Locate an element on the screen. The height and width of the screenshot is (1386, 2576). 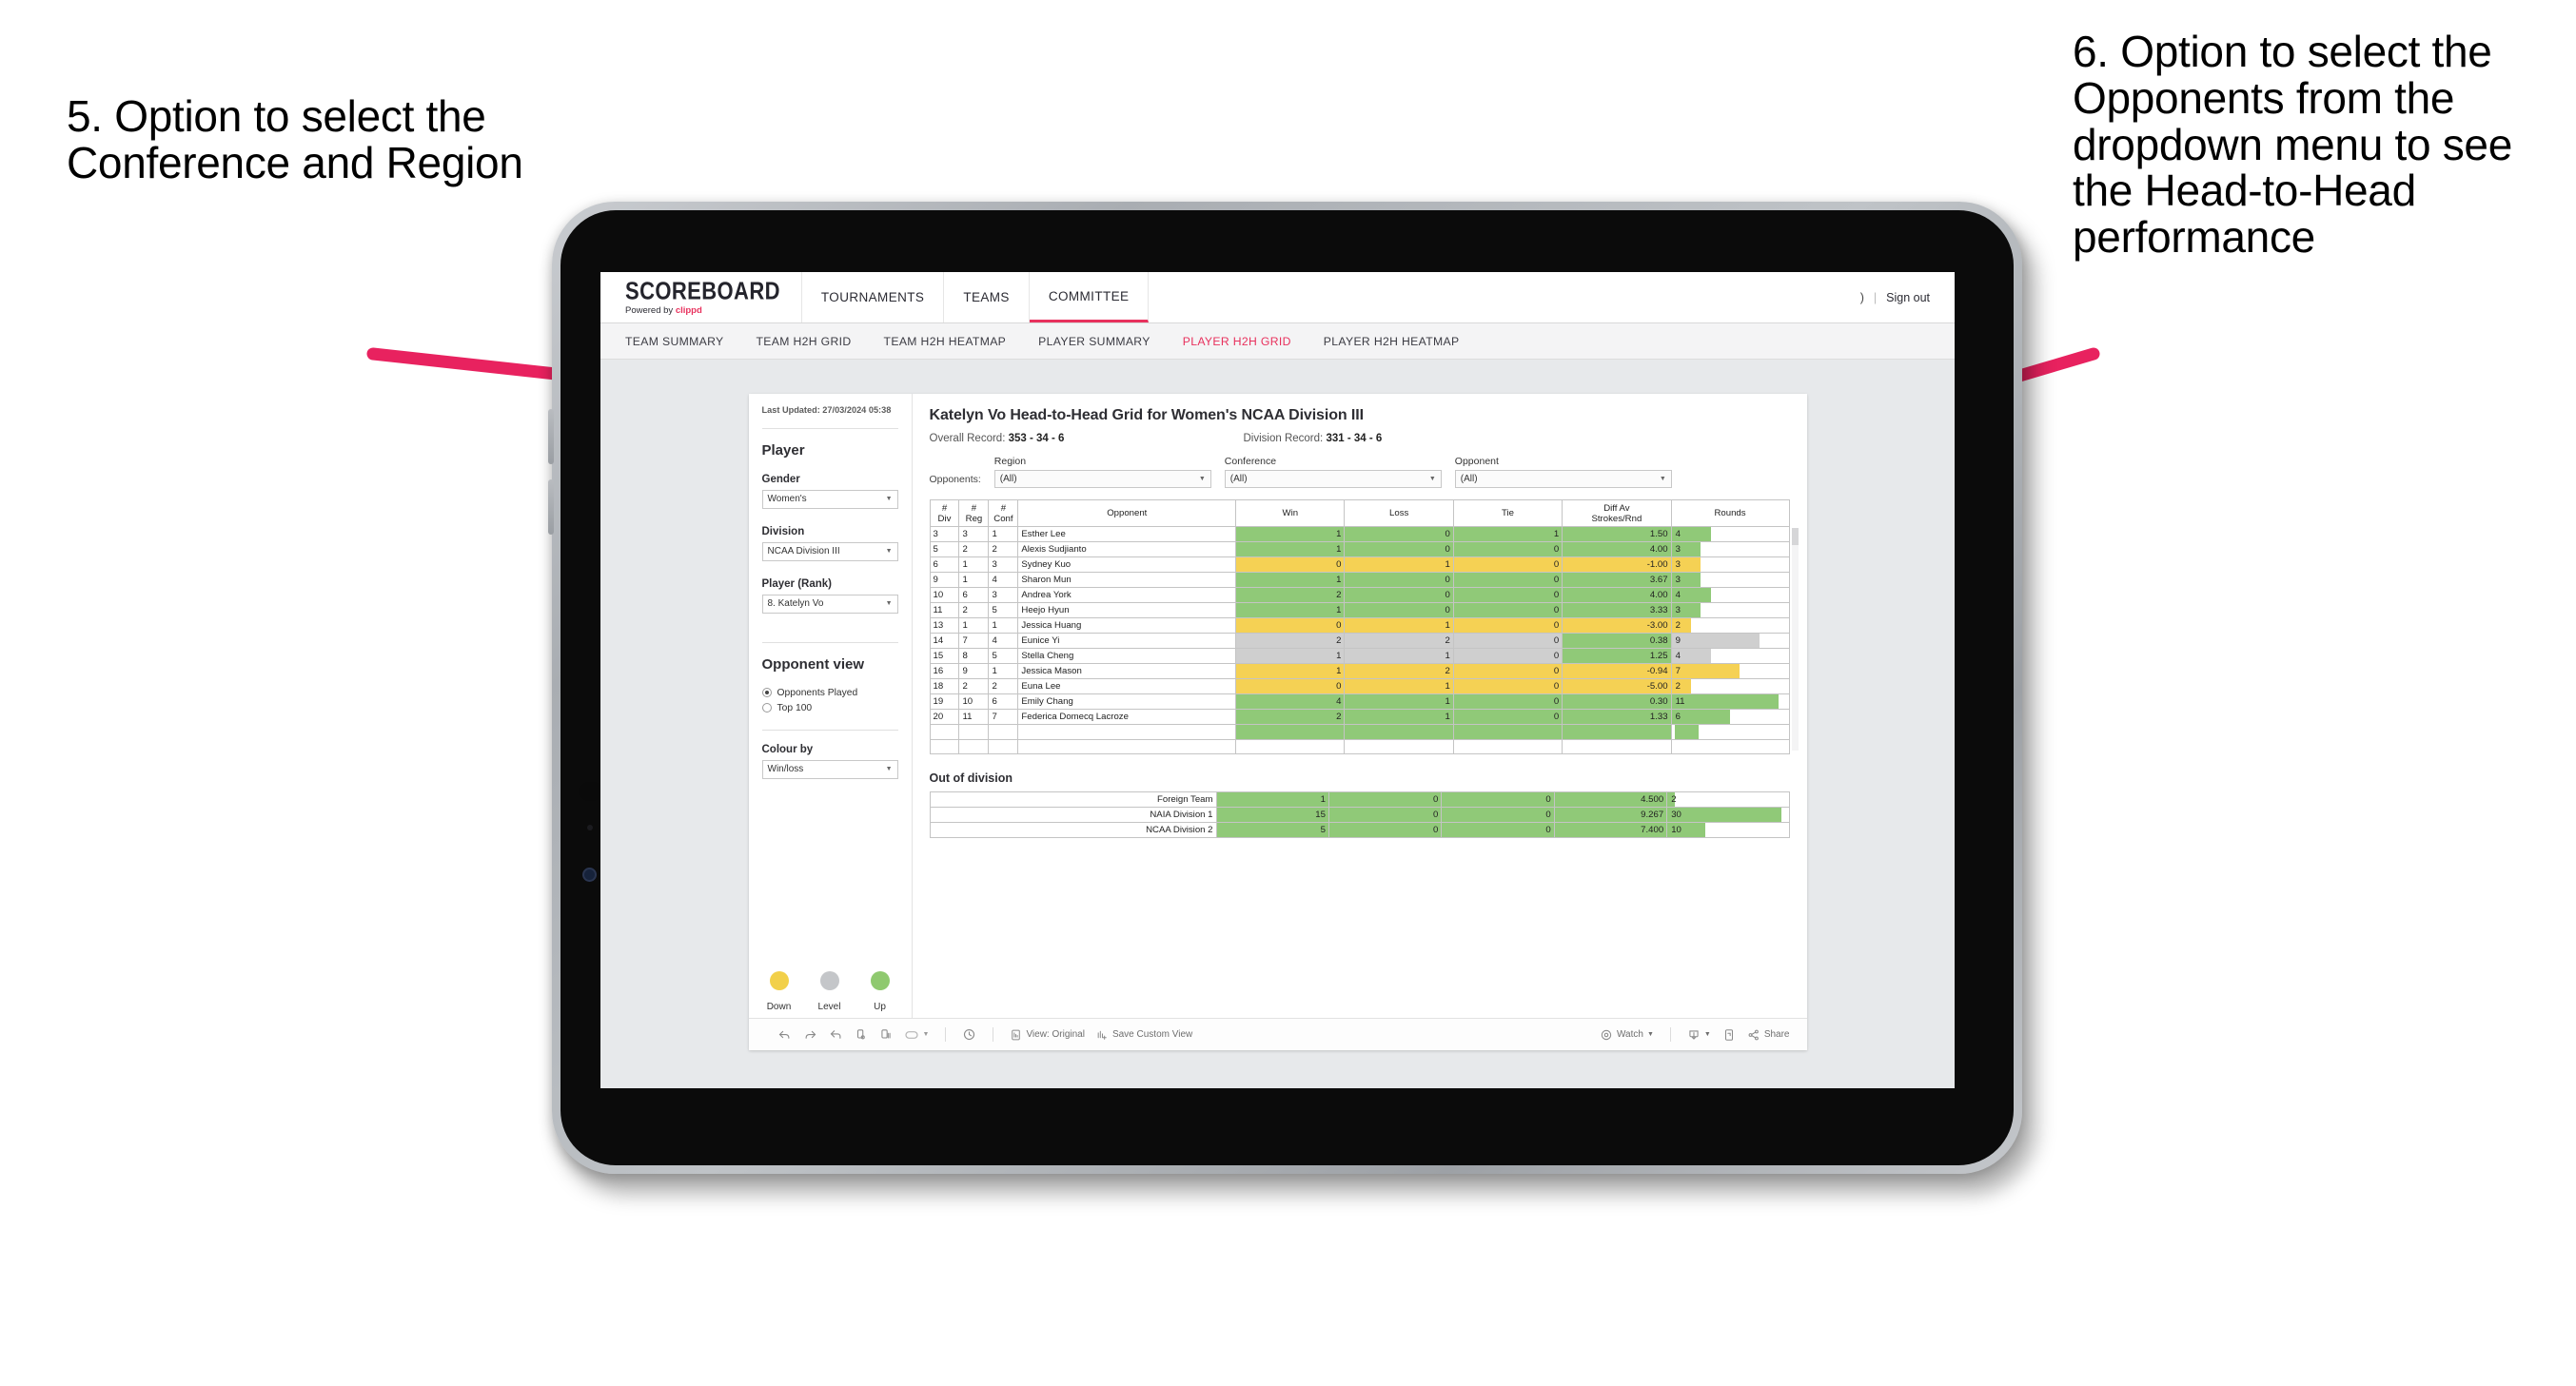
cell-partial is located at coordinates (1290, 732).